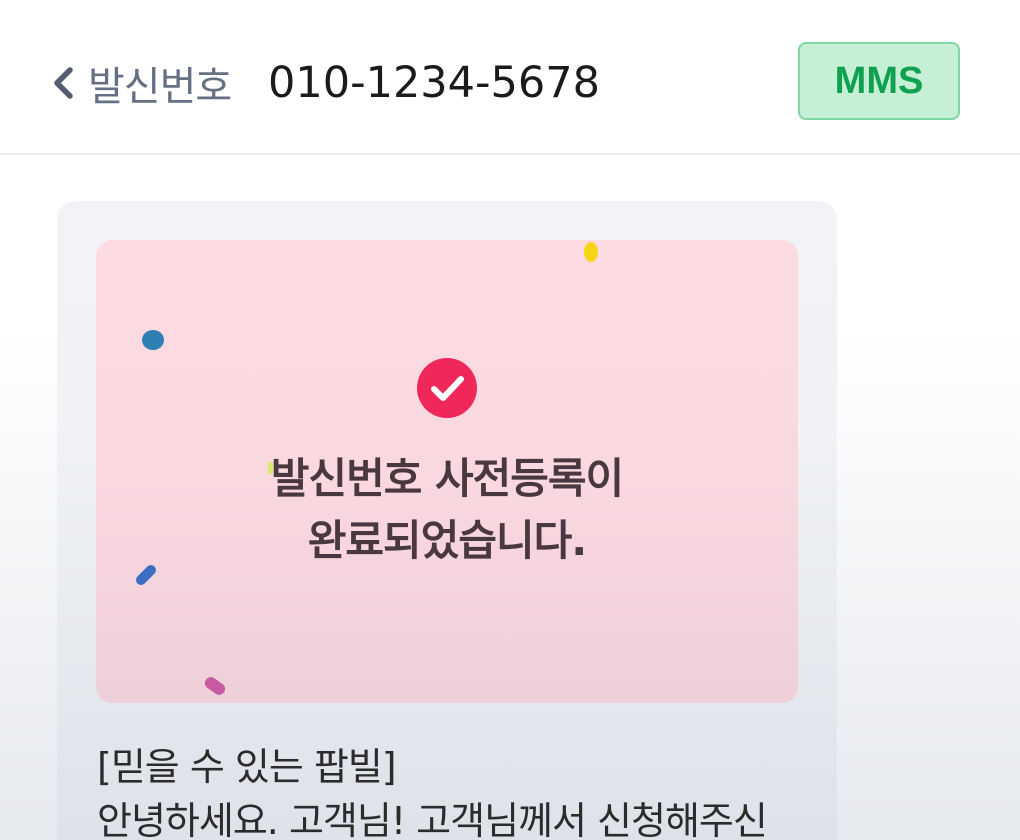 Image resolution: width=1020 pixels, height=840 pixels. Describe the element at coordinates (447, 388) in the screenshot. I see `check-circle-icon` at that location.